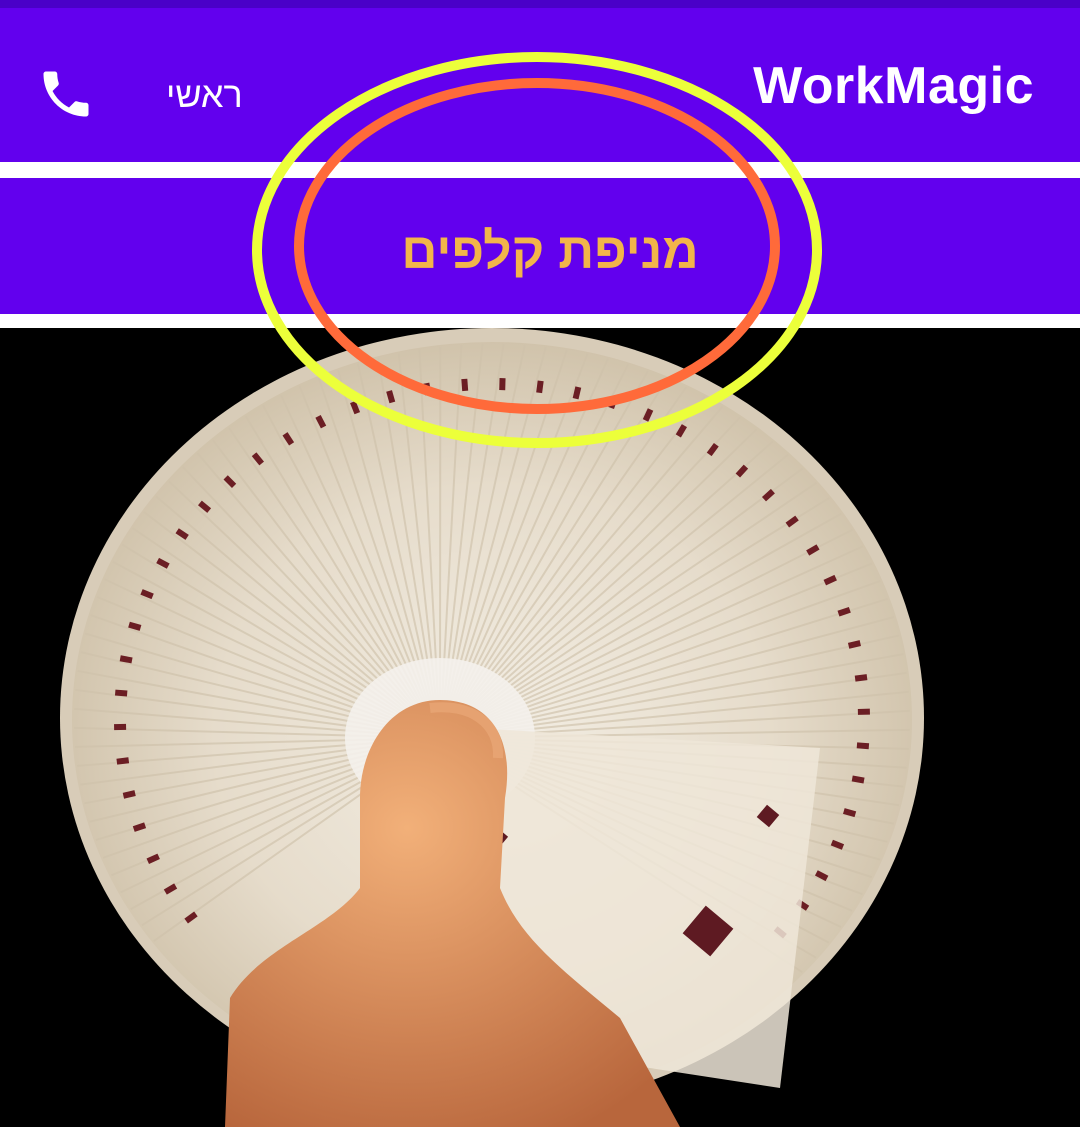  What do you see at coordinates (550, 251) in the screenshot?
I see `page-title: מניפת קלפים` at bounding box center [550, 251].